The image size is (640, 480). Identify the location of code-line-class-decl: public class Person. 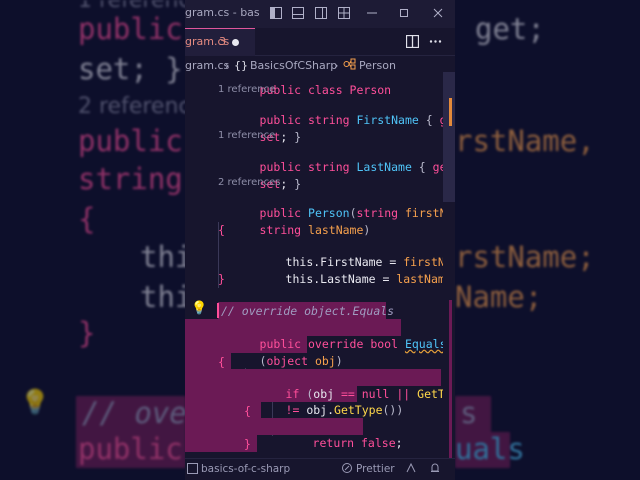
(325, 90).